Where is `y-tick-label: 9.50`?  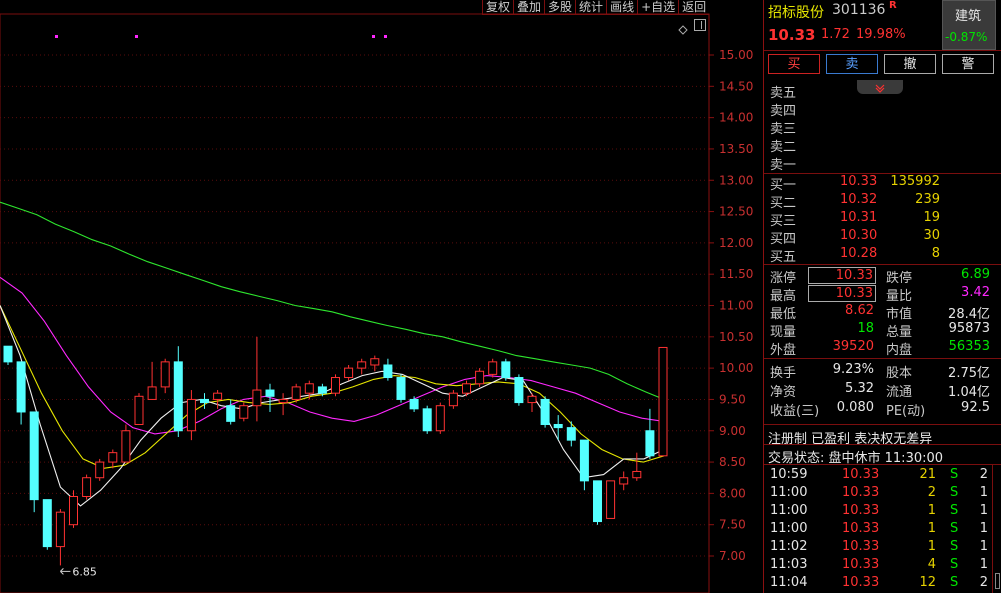
y-tick-label: 9.50 is located at coordinates (732, 399).